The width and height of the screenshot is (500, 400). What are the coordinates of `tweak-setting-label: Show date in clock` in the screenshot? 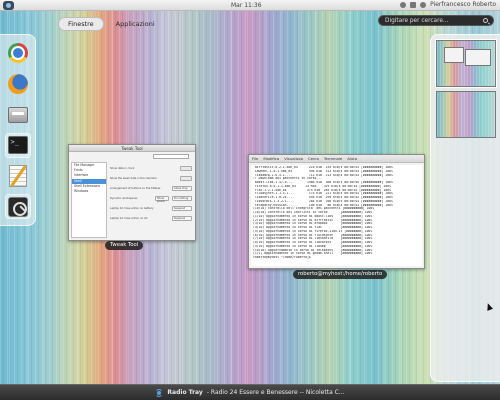 It's located at (122, 168).